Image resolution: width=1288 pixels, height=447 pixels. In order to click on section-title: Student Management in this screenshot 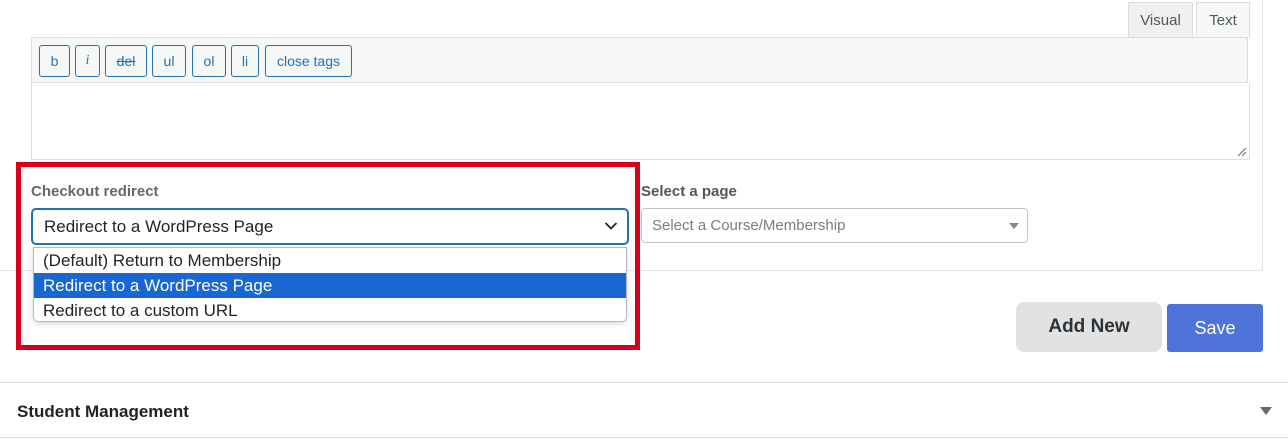, I will do `click(103, 411)`.